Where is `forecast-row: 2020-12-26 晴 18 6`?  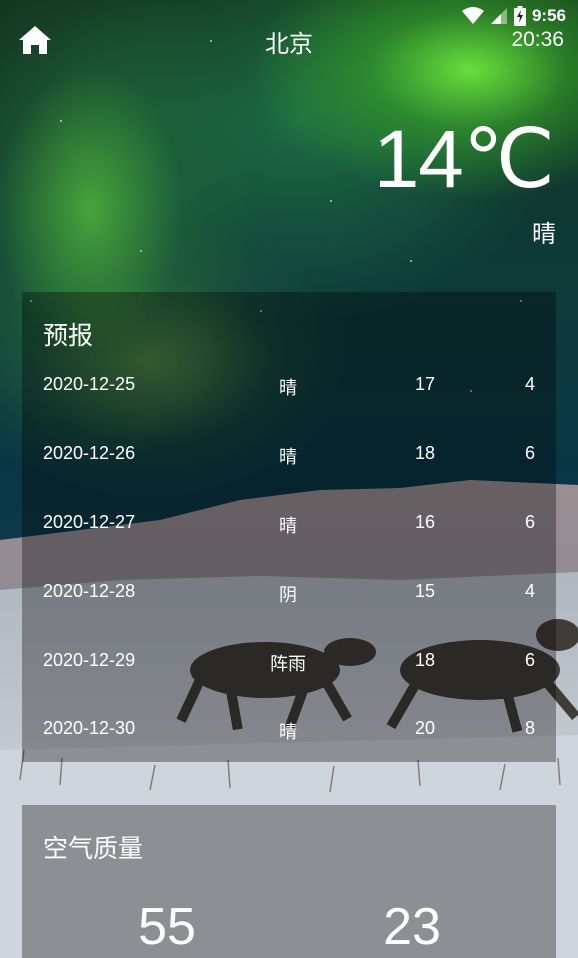 forecast-row: 2020-12-26 晴 18 6 is located at coordinates (289, 454).